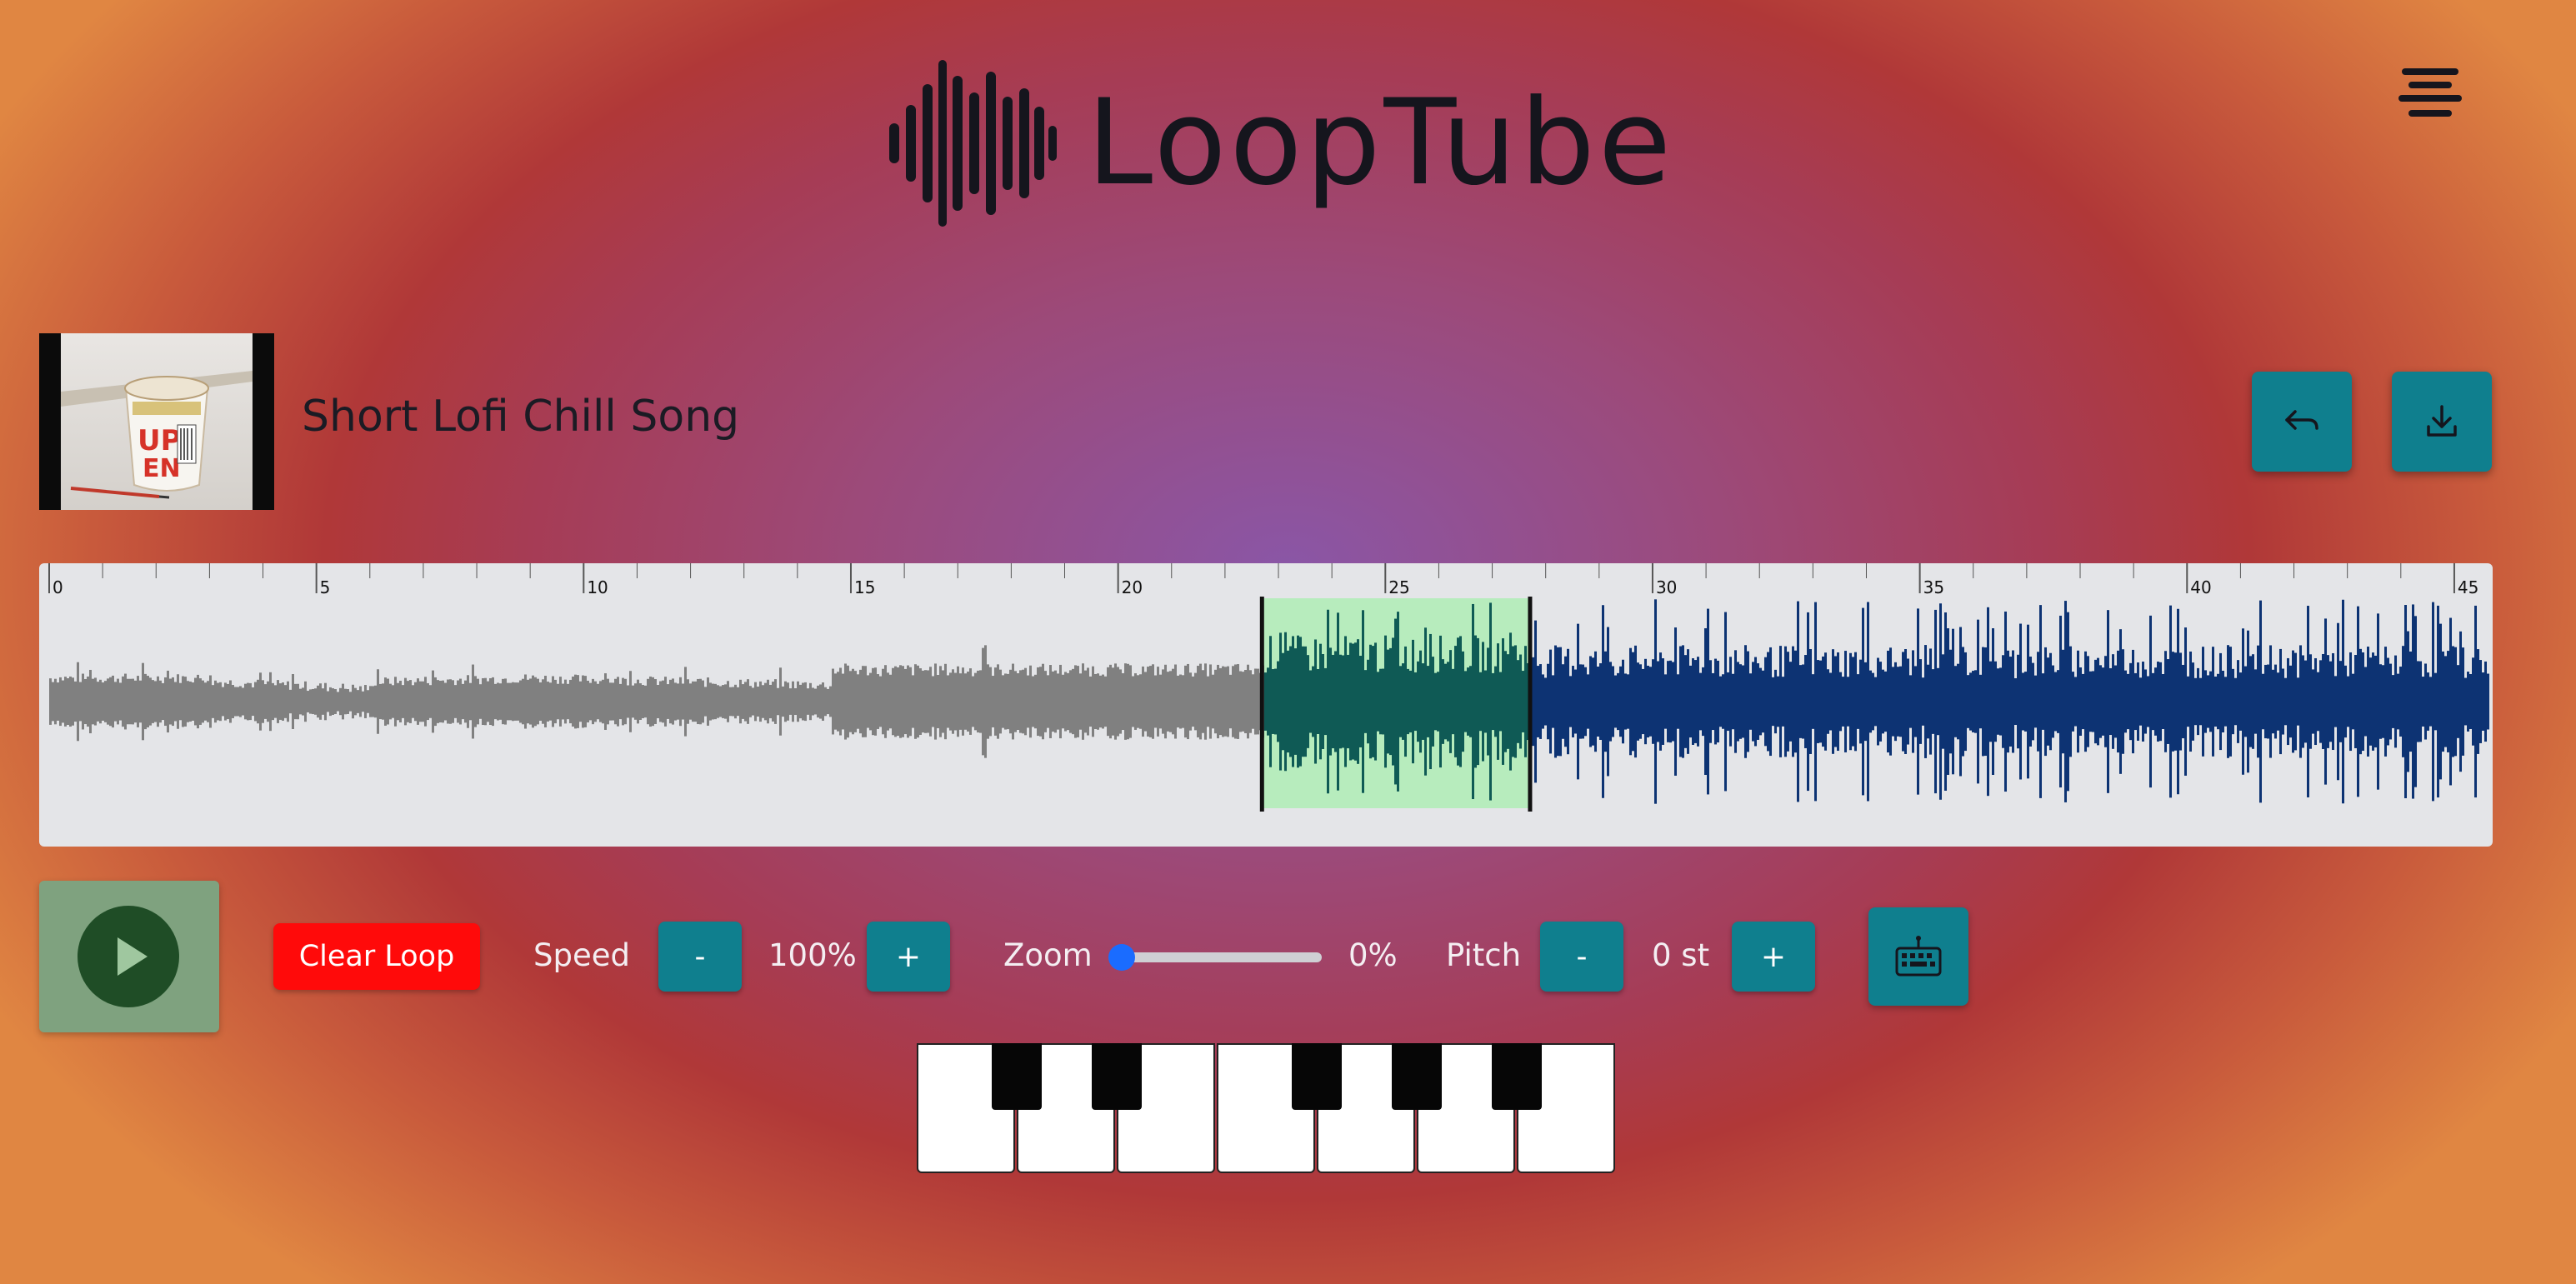  Describe the element at coordinates (1381, 143) in the screenshot. I see `app-title: LoopTube` at that location.